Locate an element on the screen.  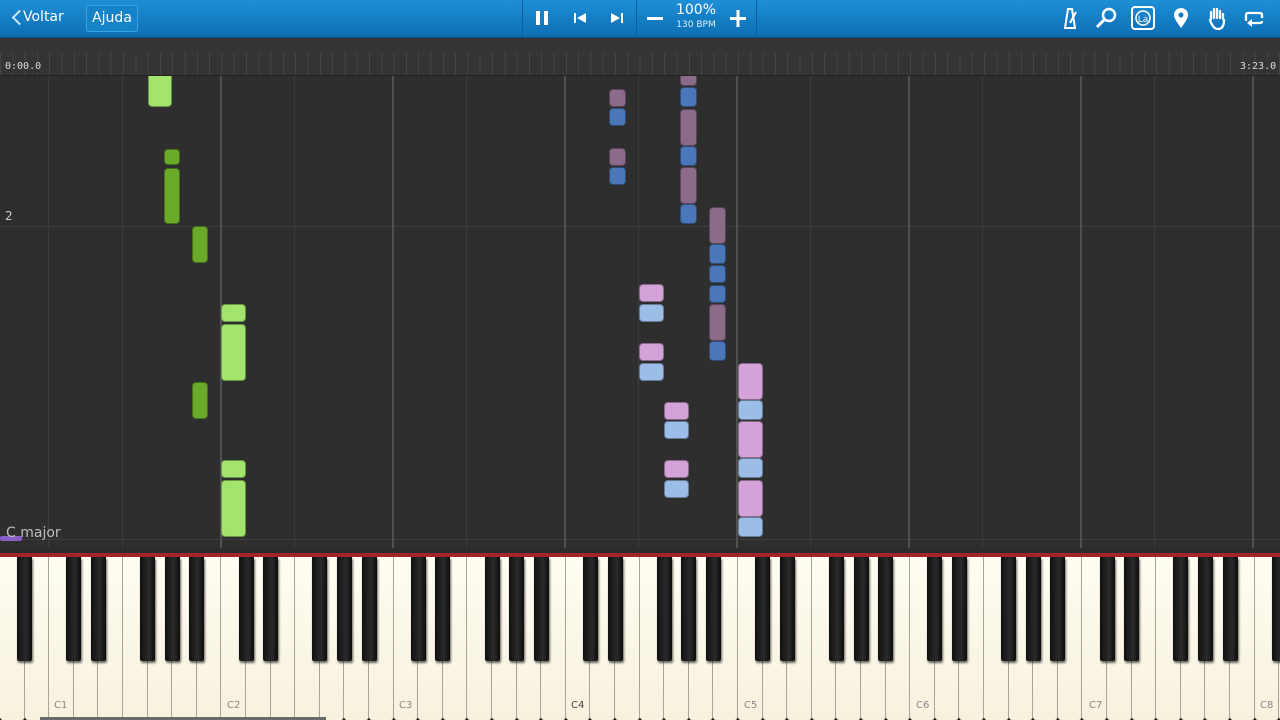
octave-label: C6 is located at coordinates (923, 705).